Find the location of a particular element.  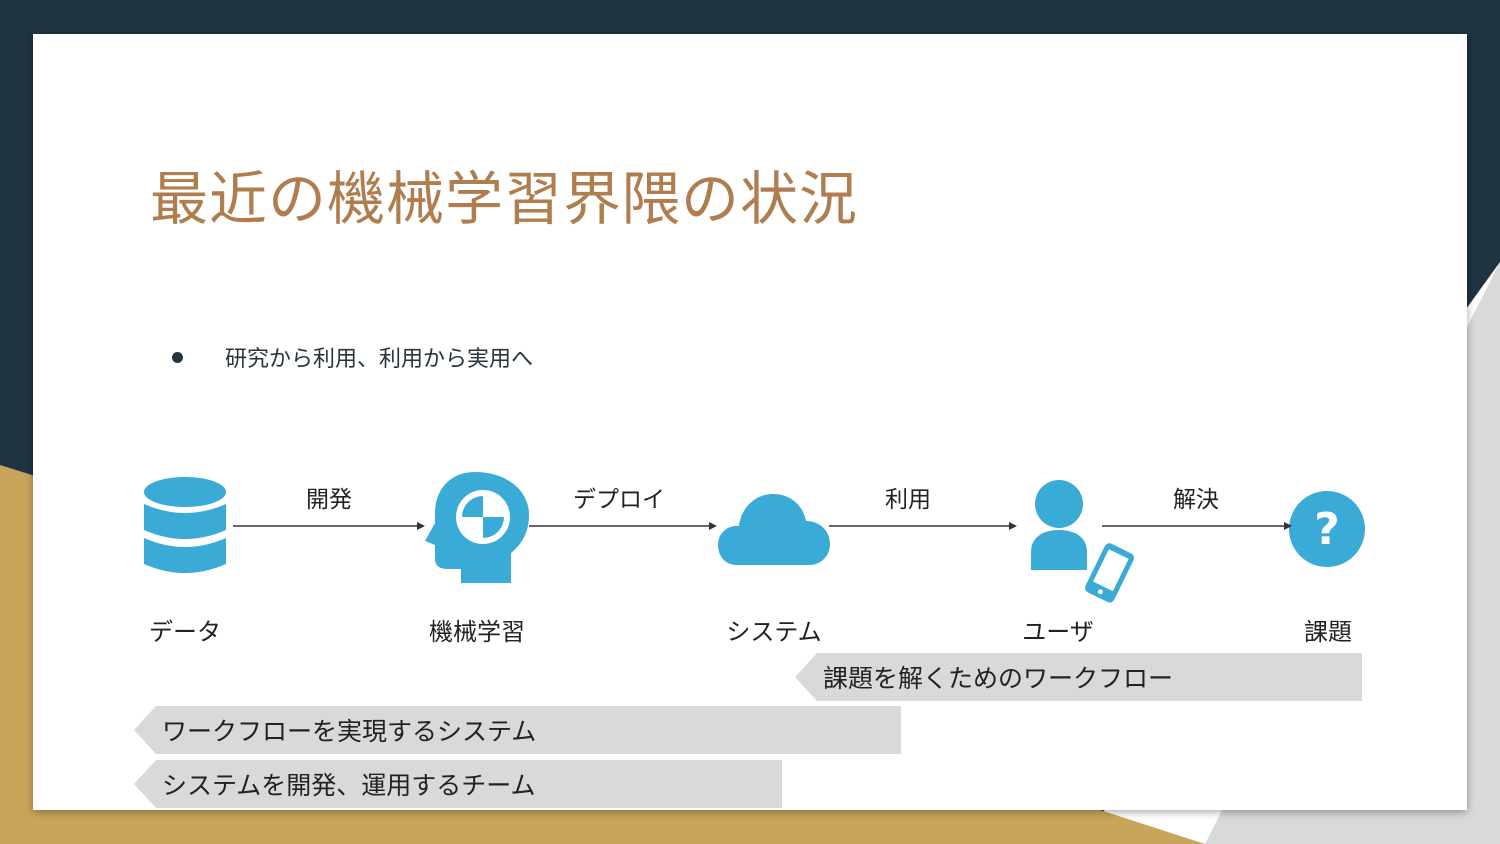

bullet-item: 研究から利用、利用から実用へ is located at coordinates (352, 357).